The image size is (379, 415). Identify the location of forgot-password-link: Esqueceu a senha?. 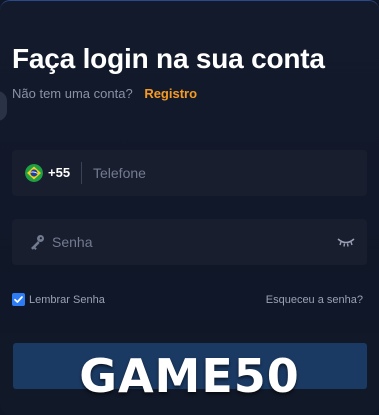
(314, 300).